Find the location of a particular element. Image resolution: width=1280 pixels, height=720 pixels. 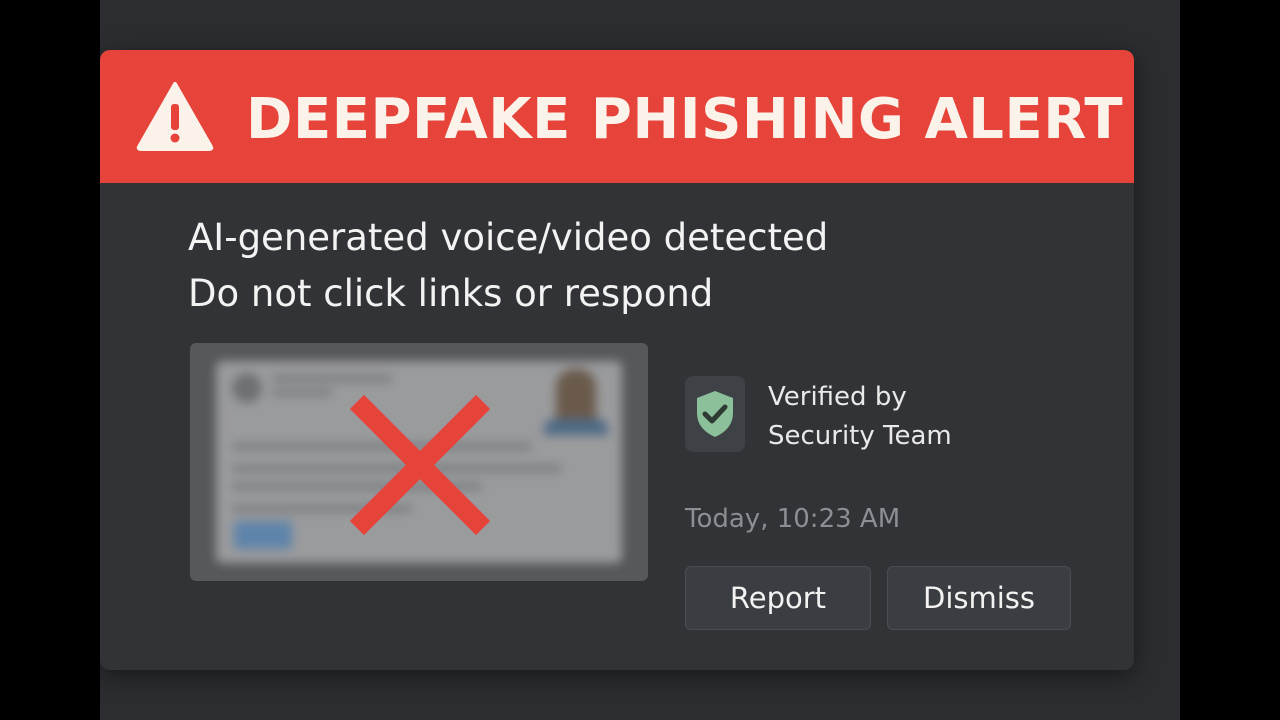

blocked-content-preview is located at coordinates (419, 462).